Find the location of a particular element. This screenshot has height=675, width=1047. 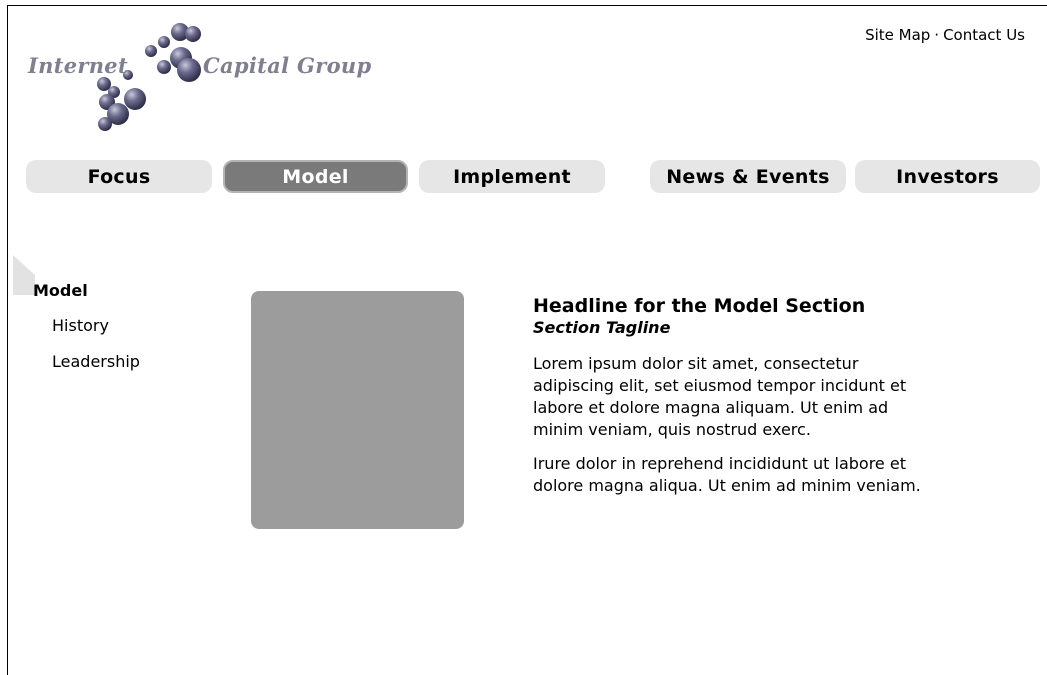

site-map-link: Site Map is located at coordinates (897, 35).